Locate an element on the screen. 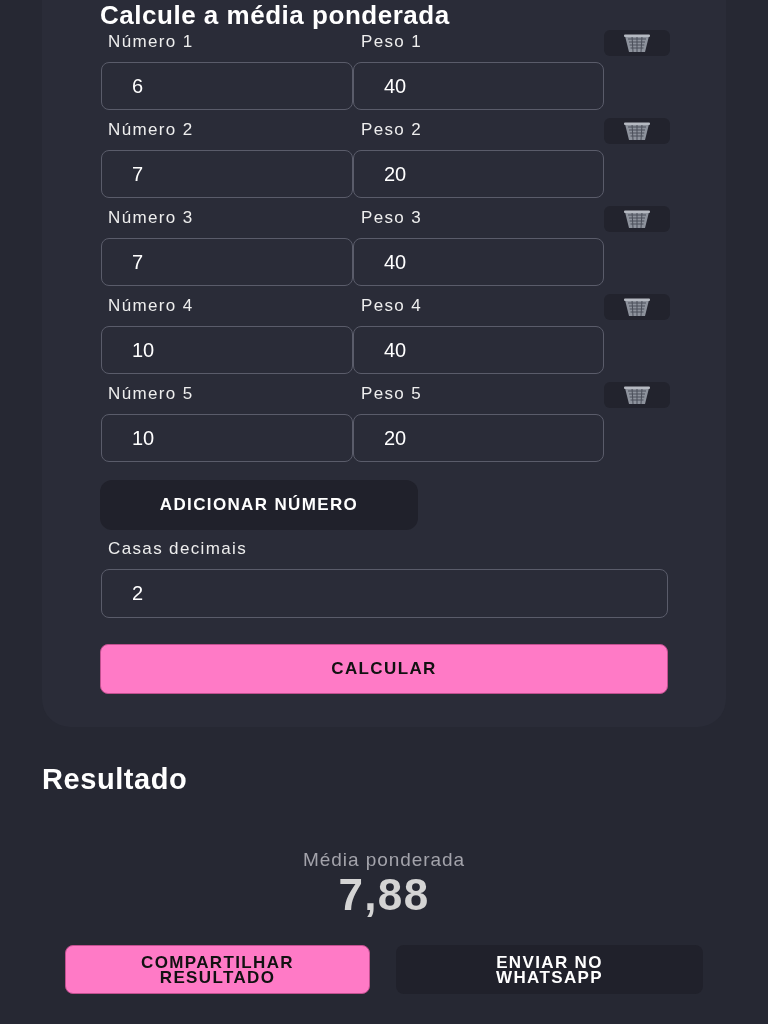 This screenshot has height=1024, width=768. weight-label: Peso 1 is located at coordinates (391, 42).